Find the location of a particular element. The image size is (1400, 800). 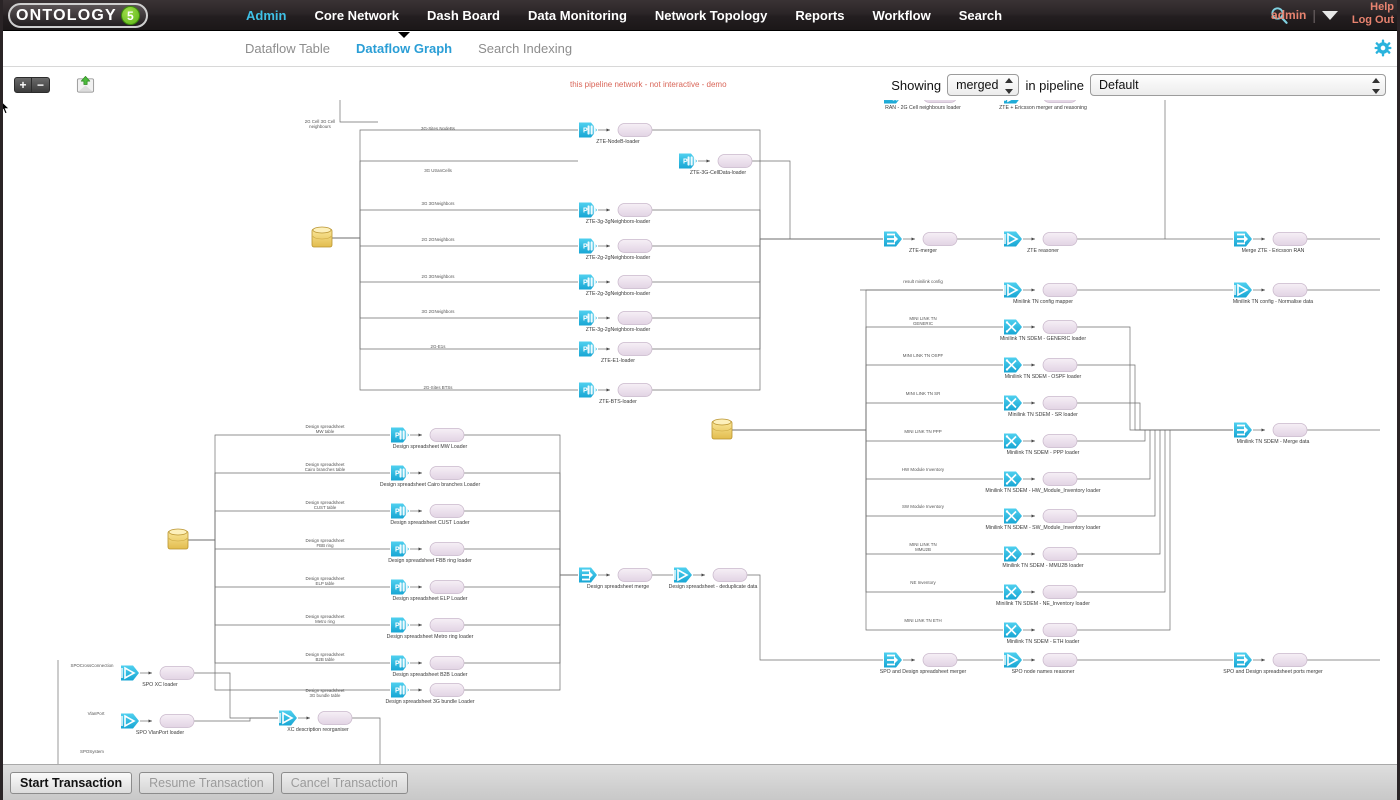

nav-item-network-topology: Network Topology is located at coordinates (711, 15).